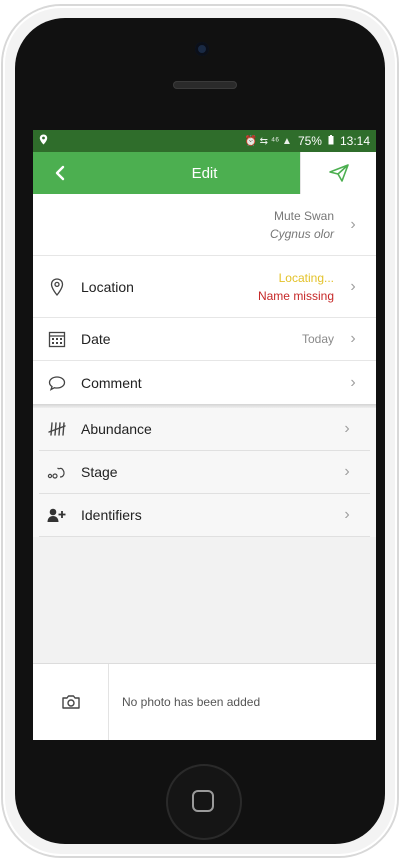  I want to click on location-row: Location Locating... Name missing ›, so click(204, 287).